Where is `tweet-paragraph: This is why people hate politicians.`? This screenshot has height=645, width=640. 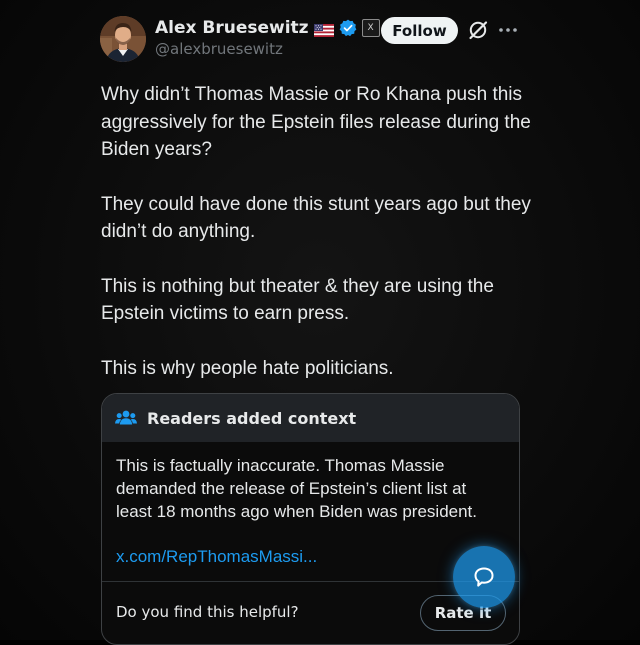
tweet-paragraph: This is why people hate politicians. is located at coordinates (247, 368).